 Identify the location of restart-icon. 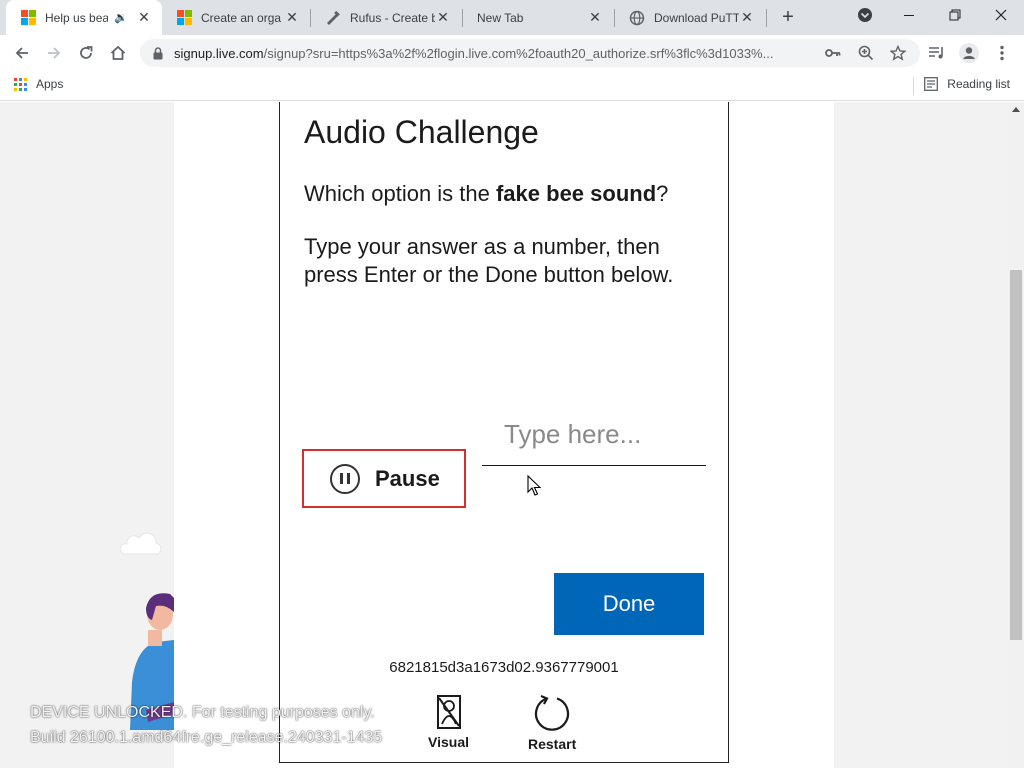
(552, 712).